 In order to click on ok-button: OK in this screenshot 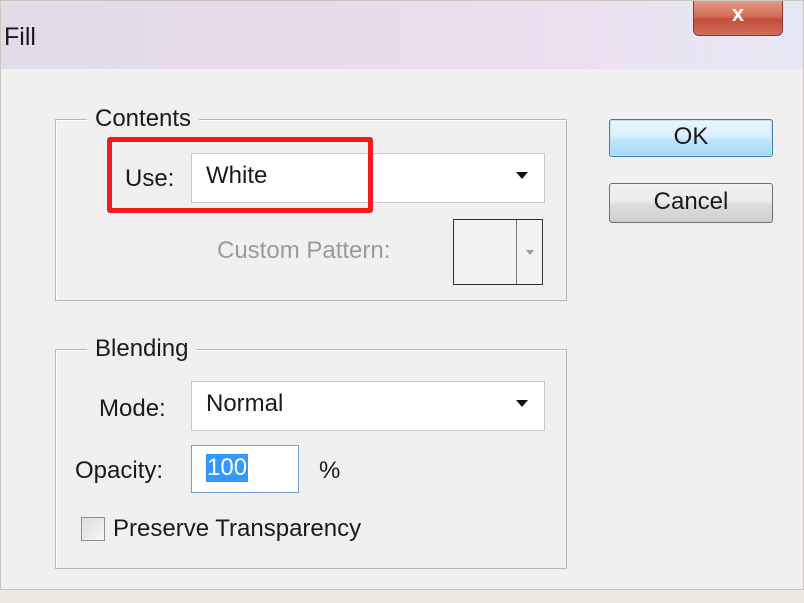, I will do `click(691, 138)`.